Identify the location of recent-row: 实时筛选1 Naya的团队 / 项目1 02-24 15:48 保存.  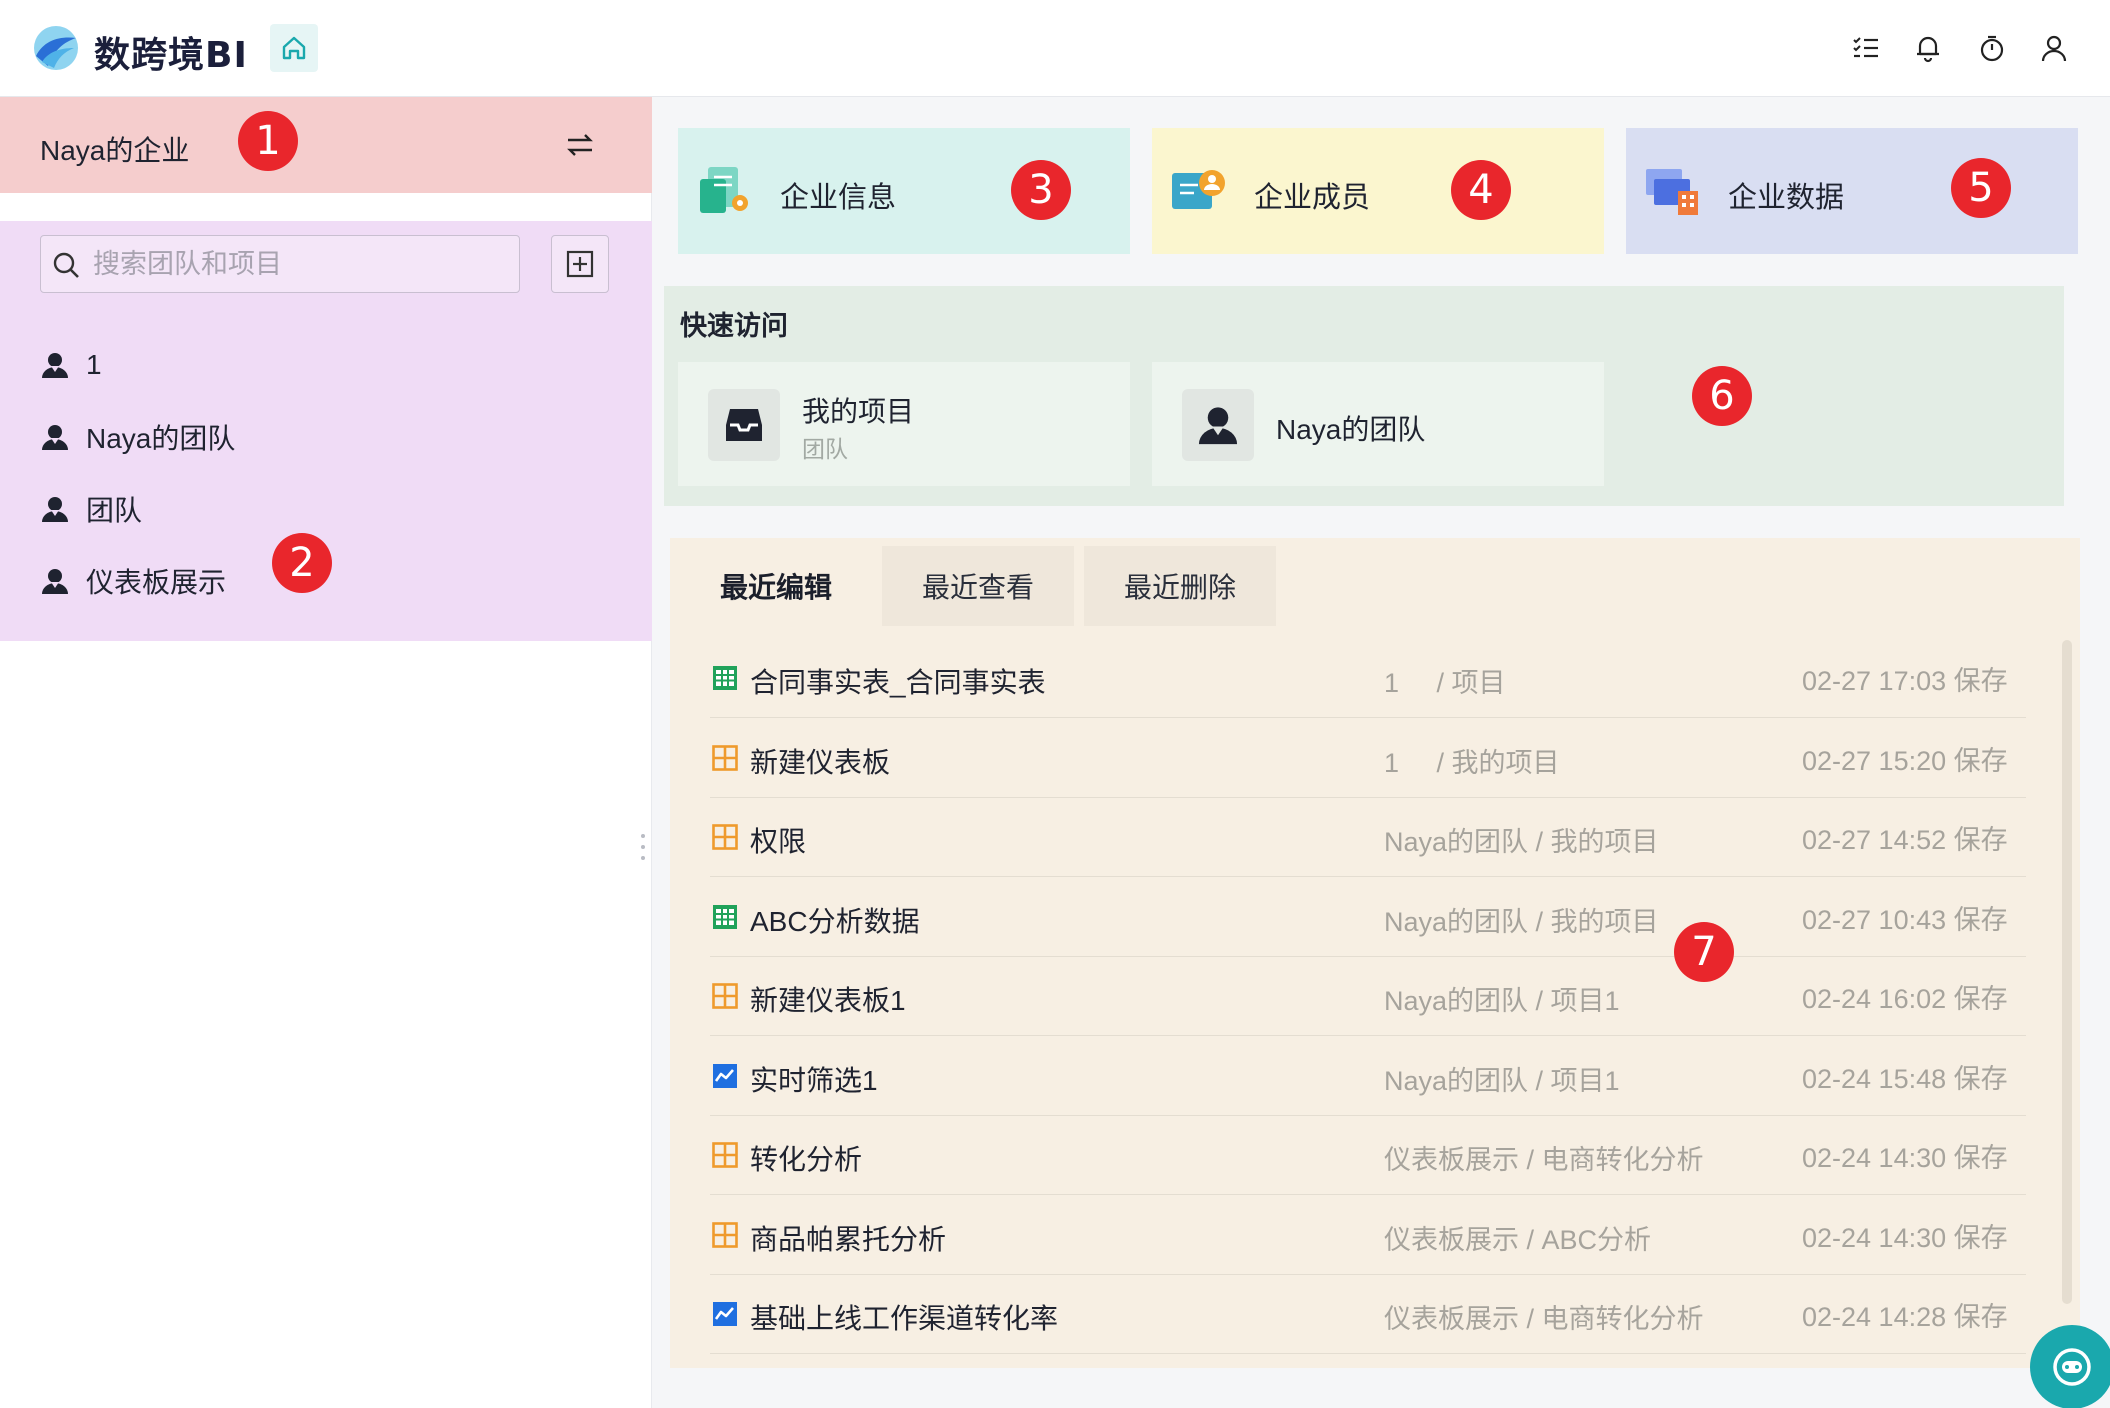
(1368, 1076).